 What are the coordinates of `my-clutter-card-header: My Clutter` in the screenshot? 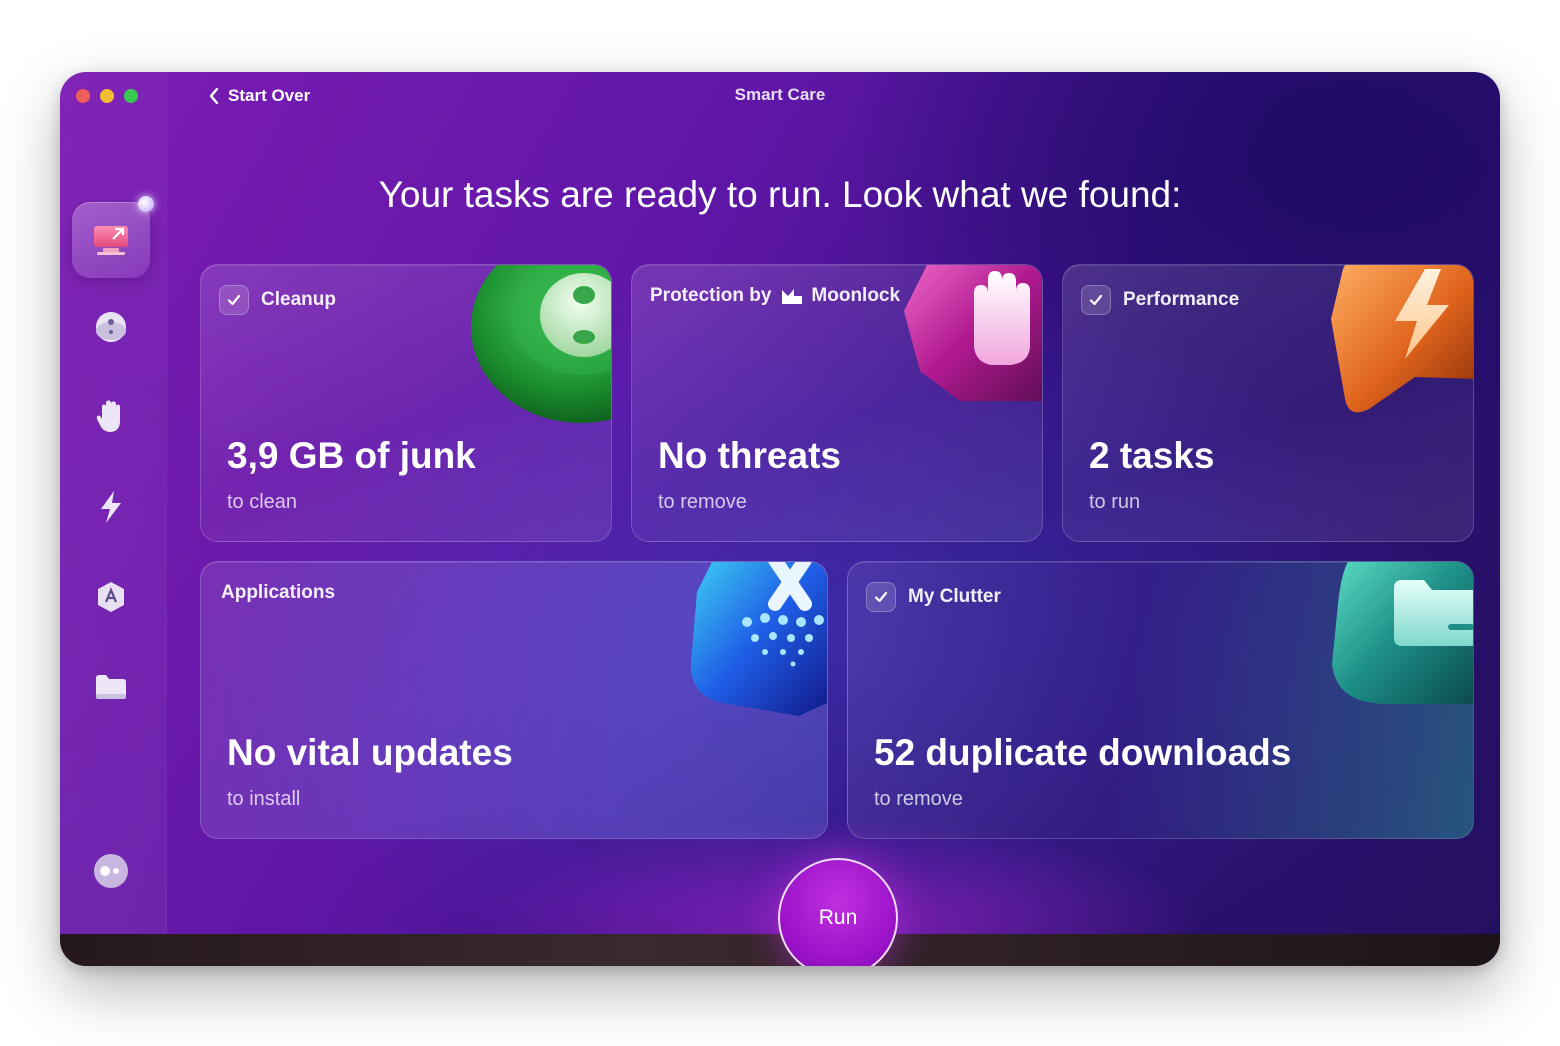 It's located at (933, 597).